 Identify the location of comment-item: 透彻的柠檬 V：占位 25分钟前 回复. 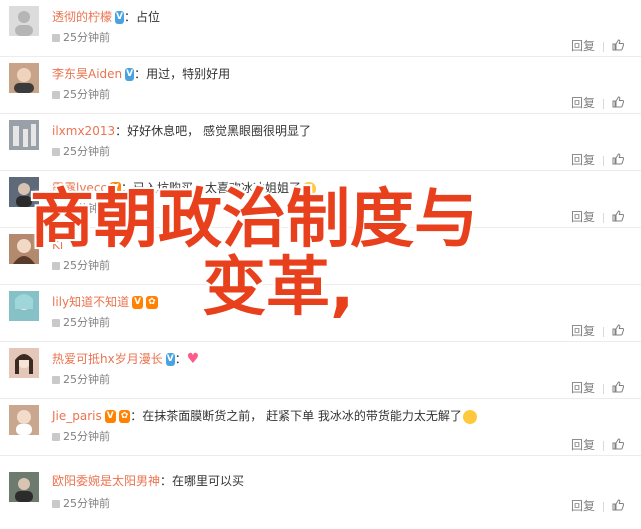
(320, 28).